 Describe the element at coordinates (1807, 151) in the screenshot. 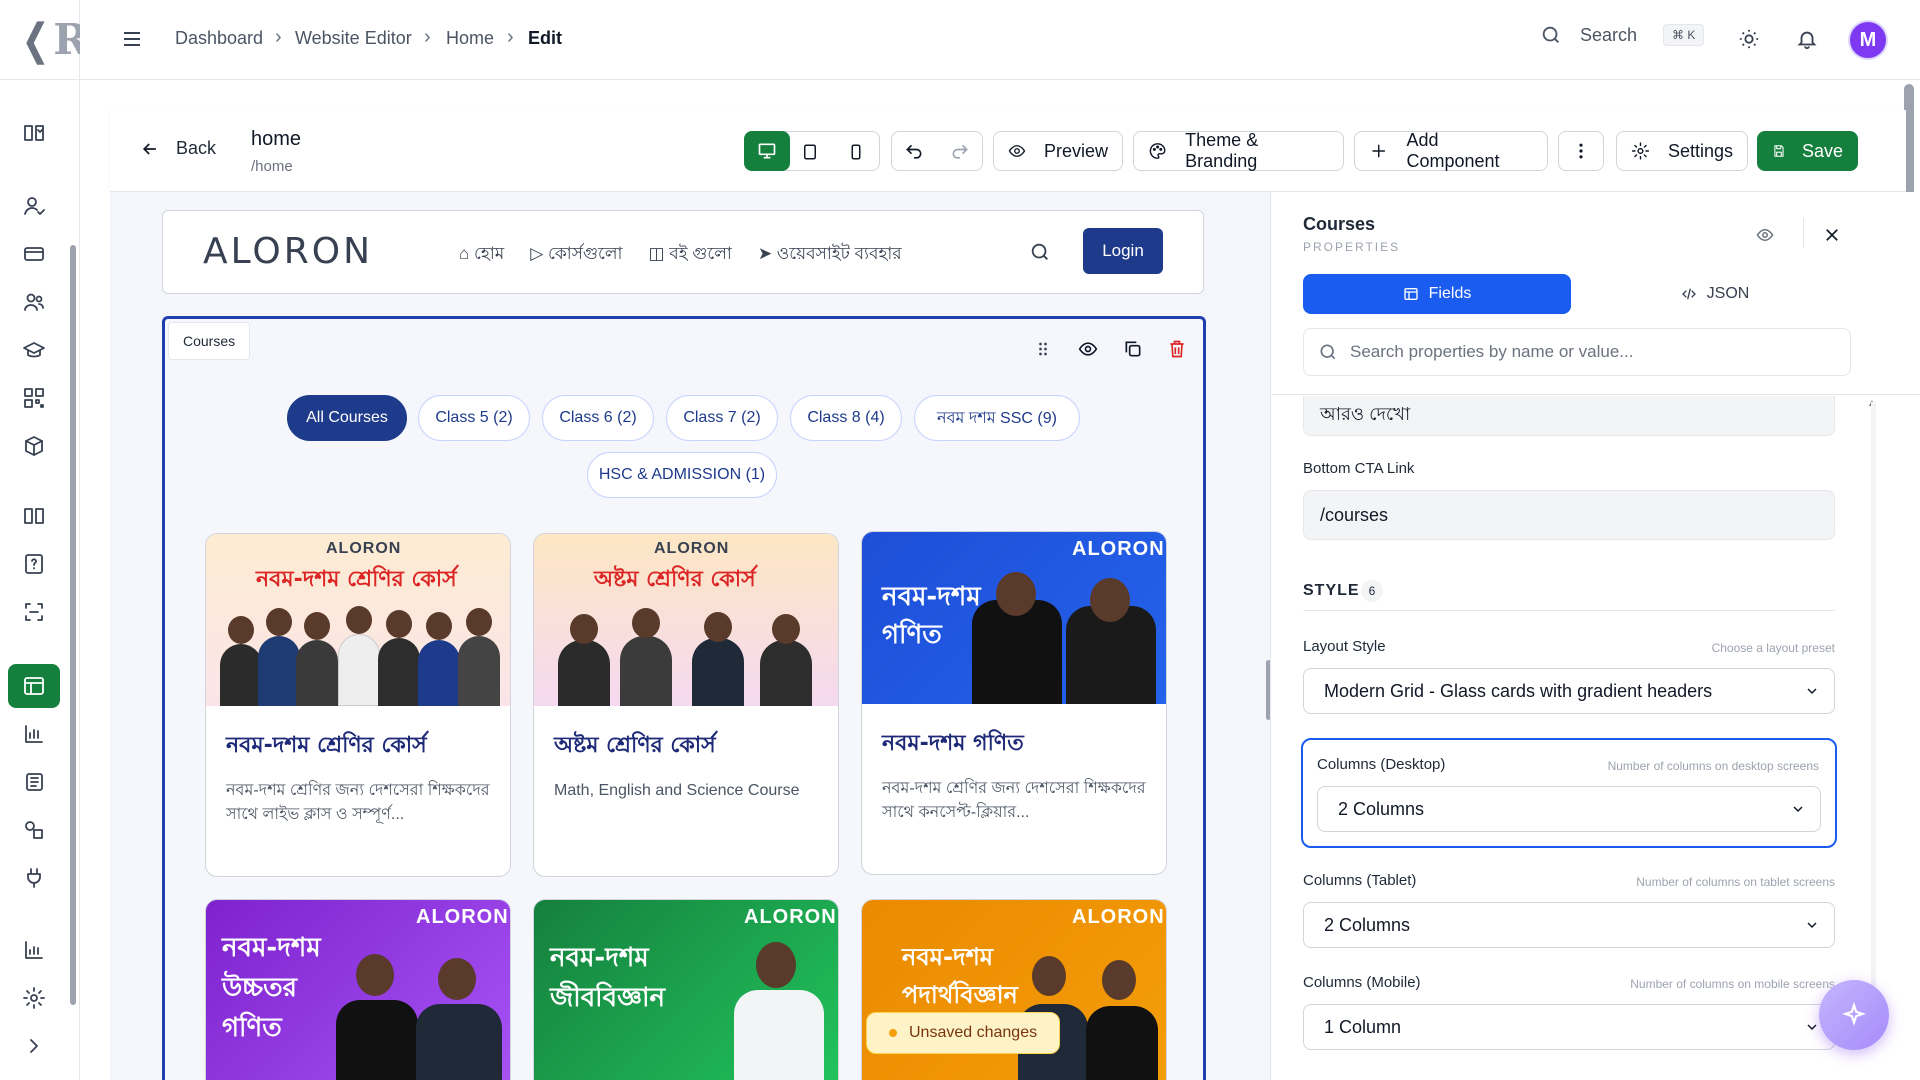

I see `save-button: Save` at that location.